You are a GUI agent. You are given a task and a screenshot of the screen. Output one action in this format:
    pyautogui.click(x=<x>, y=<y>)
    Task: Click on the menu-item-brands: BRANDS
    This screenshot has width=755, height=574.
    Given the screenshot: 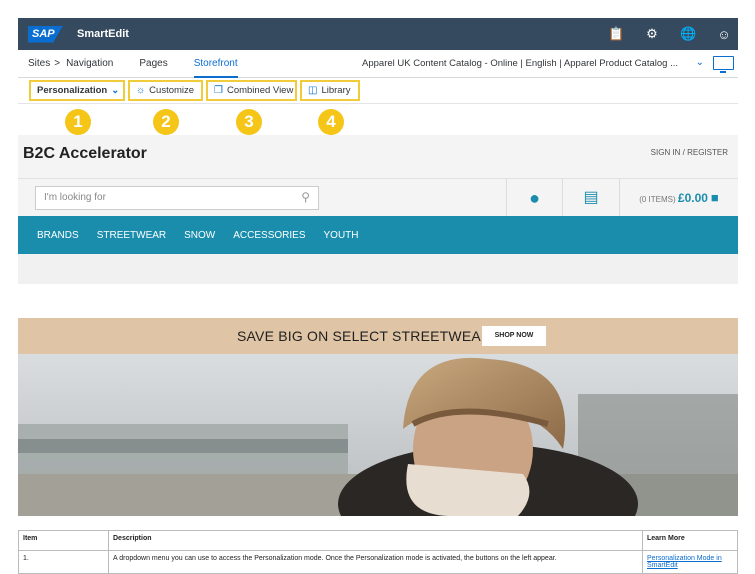 What is the action you would take?
    pyautogui.click(x=58, y=235)
    